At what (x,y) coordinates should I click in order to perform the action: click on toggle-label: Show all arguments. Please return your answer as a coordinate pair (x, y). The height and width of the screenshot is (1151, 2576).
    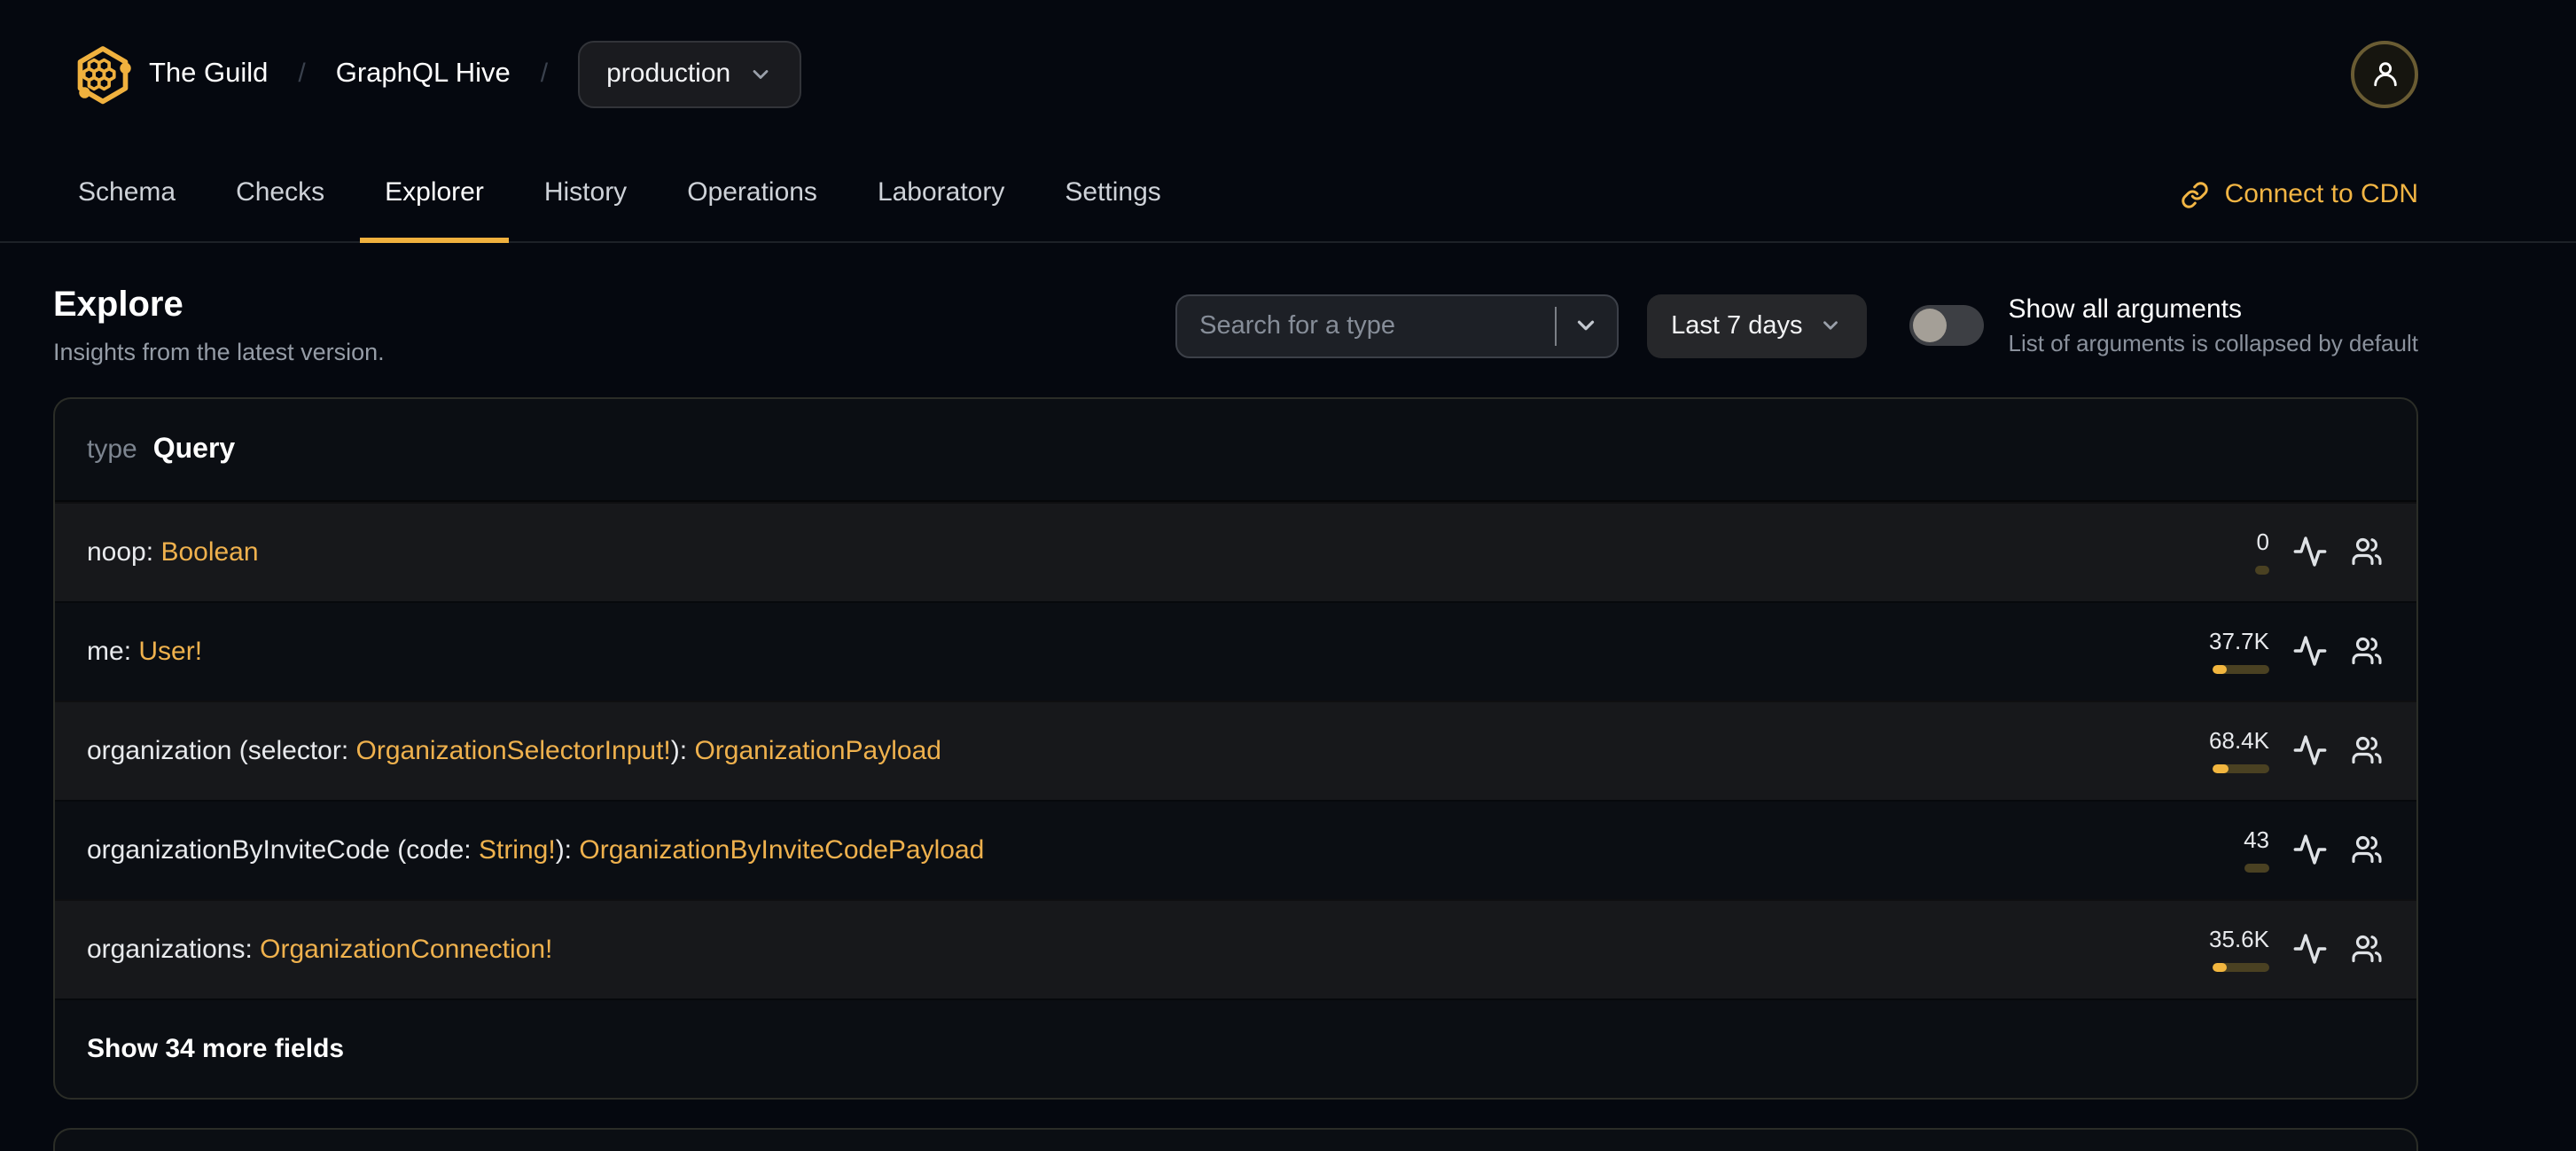
    Looking at the image, I should click on (2125, 309).